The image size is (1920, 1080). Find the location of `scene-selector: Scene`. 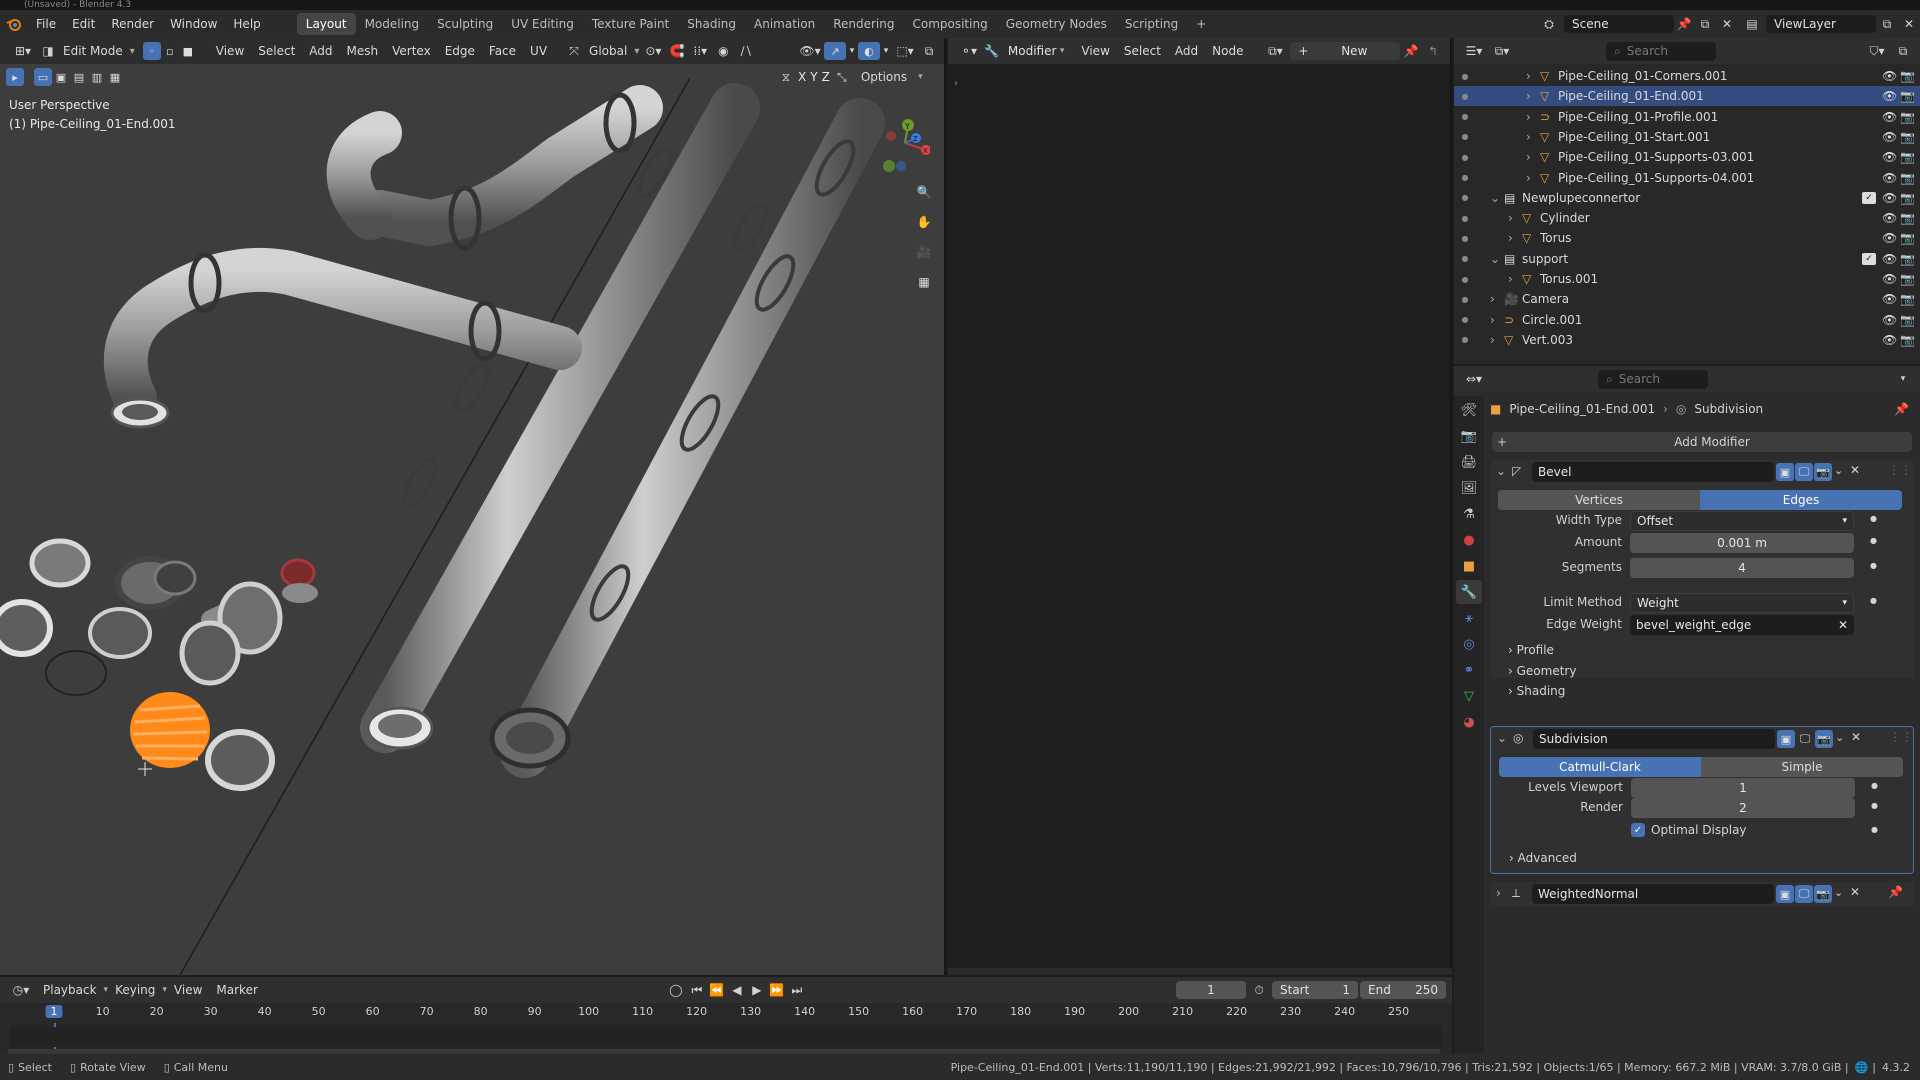

scene-selector: Scene is located at coordinates (1619, 24).